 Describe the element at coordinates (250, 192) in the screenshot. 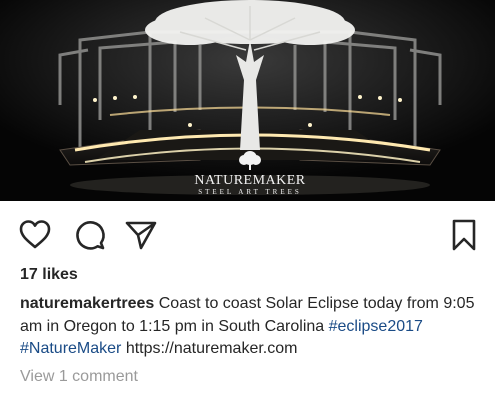

I see `watermark-tagline: STEEL ART TREES` at that location.